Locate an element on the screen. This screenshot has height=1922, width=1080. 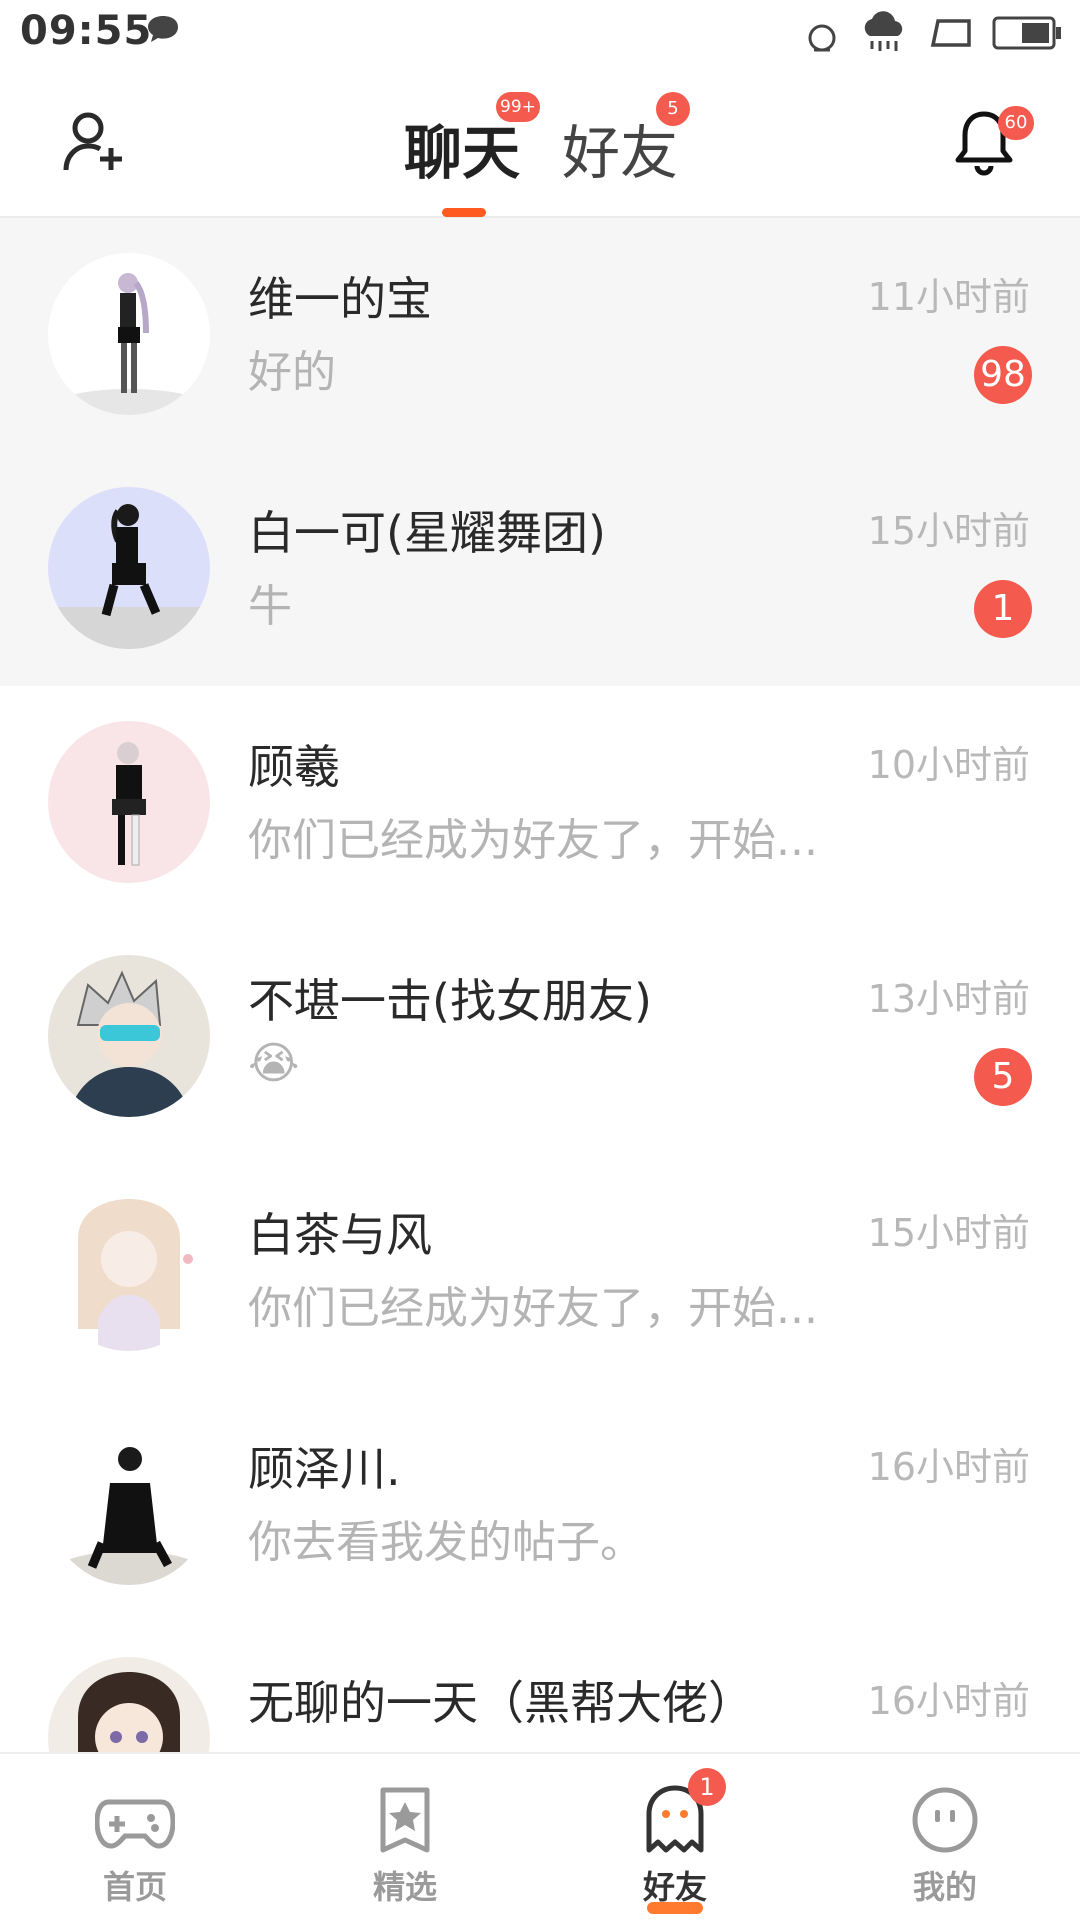
nav-featured-label: 精选 is located at coordinates (404, 1887).